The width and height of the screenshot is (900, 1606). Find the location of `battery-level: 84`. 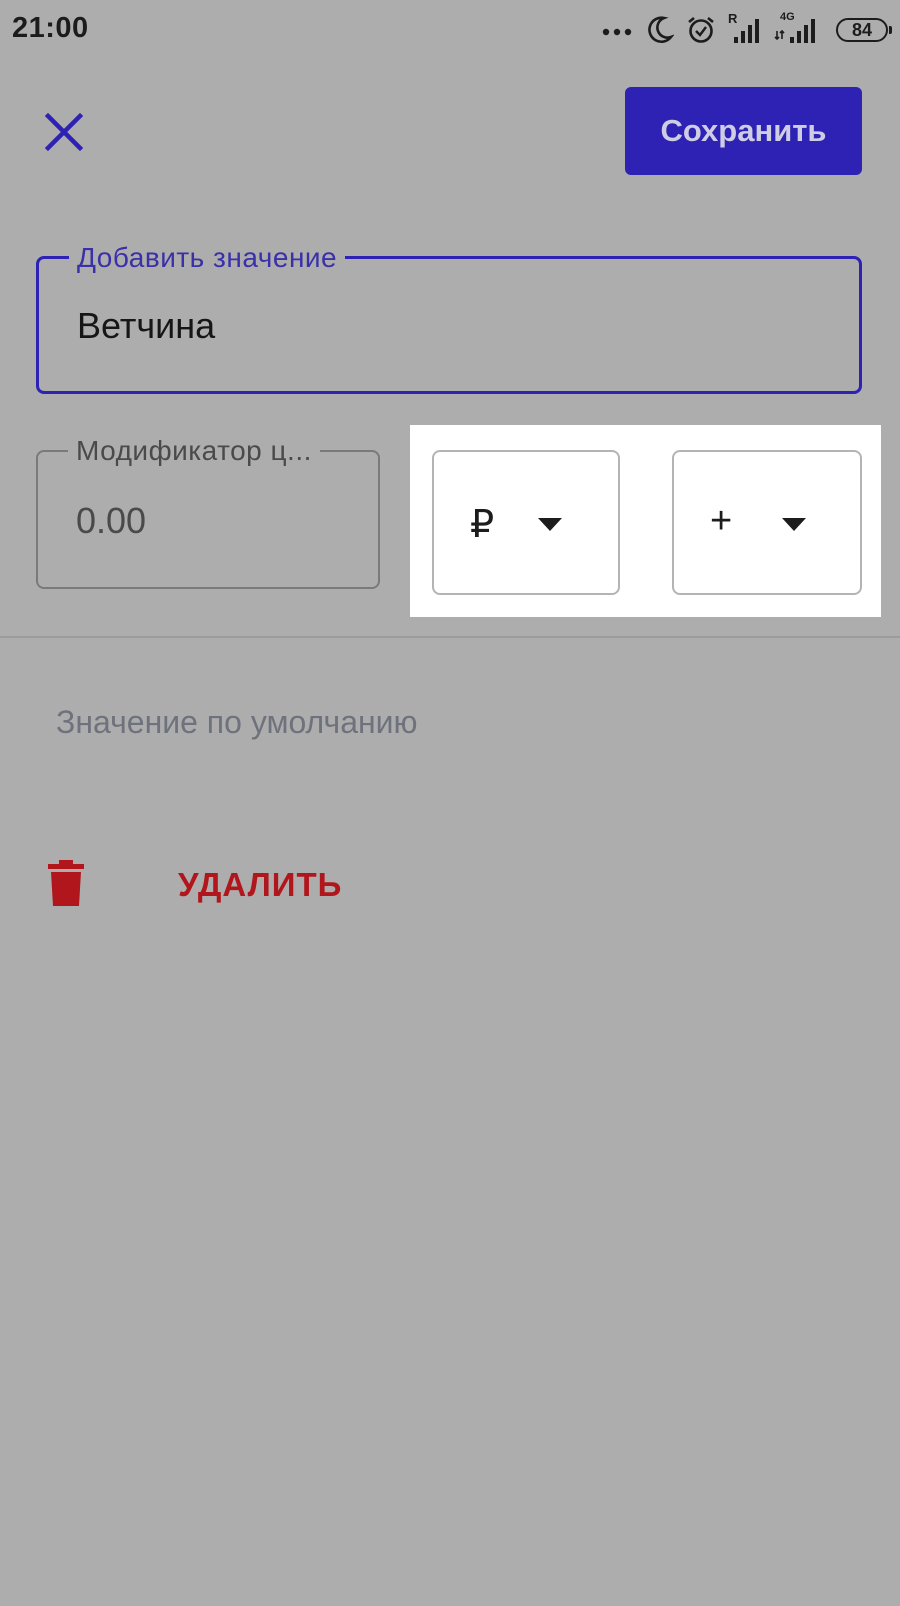

battery-level: 84 is located at coordinates (862, 29).